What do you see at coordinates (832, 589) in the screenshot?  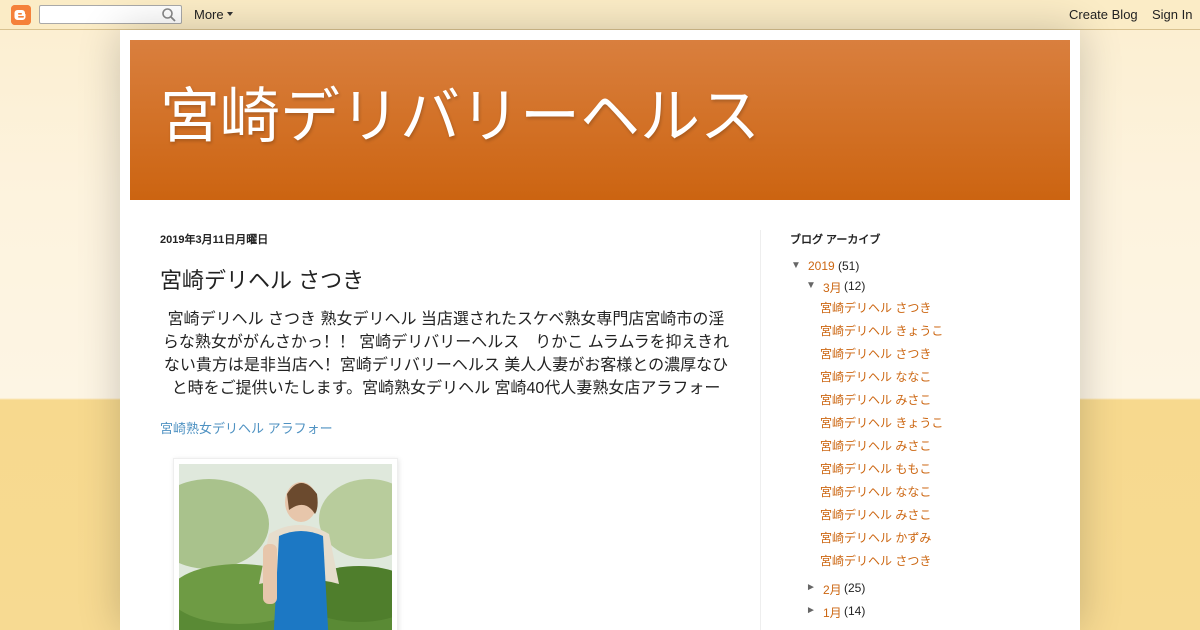 I see `archive-month-link: 2月` at bounding box center [832, 589].